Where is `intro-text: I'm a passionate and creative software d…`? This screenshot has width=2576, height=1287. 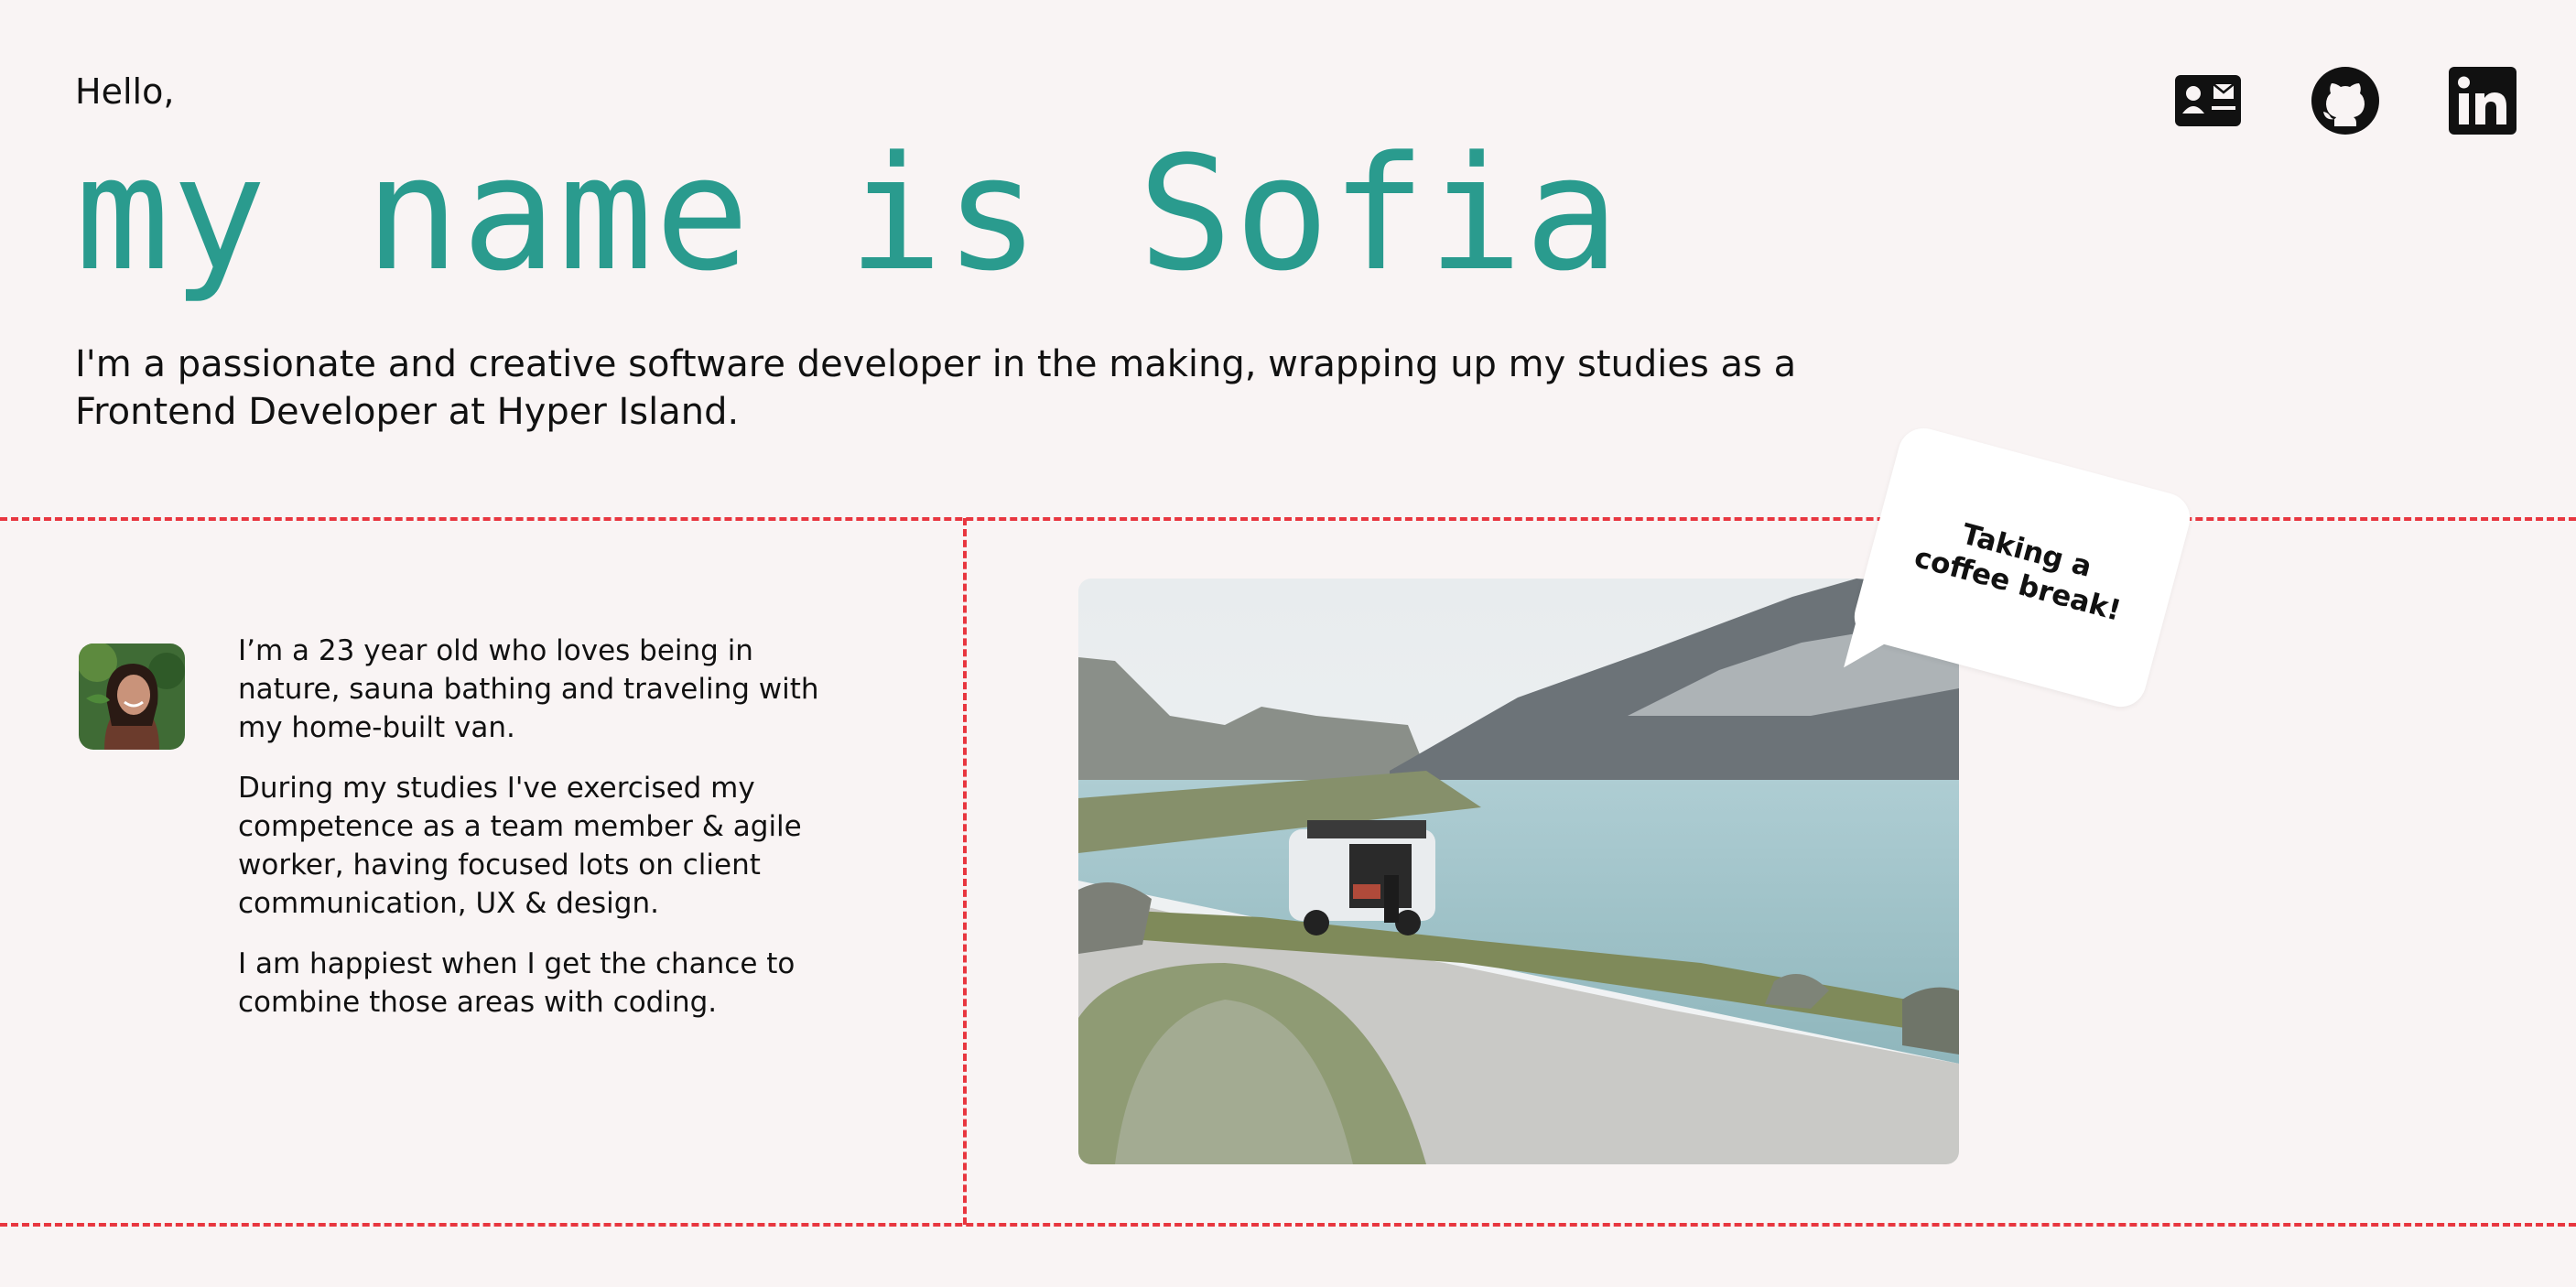 intro-text: I'm a passionate and creative software d… is located at coordinates (936, 388).